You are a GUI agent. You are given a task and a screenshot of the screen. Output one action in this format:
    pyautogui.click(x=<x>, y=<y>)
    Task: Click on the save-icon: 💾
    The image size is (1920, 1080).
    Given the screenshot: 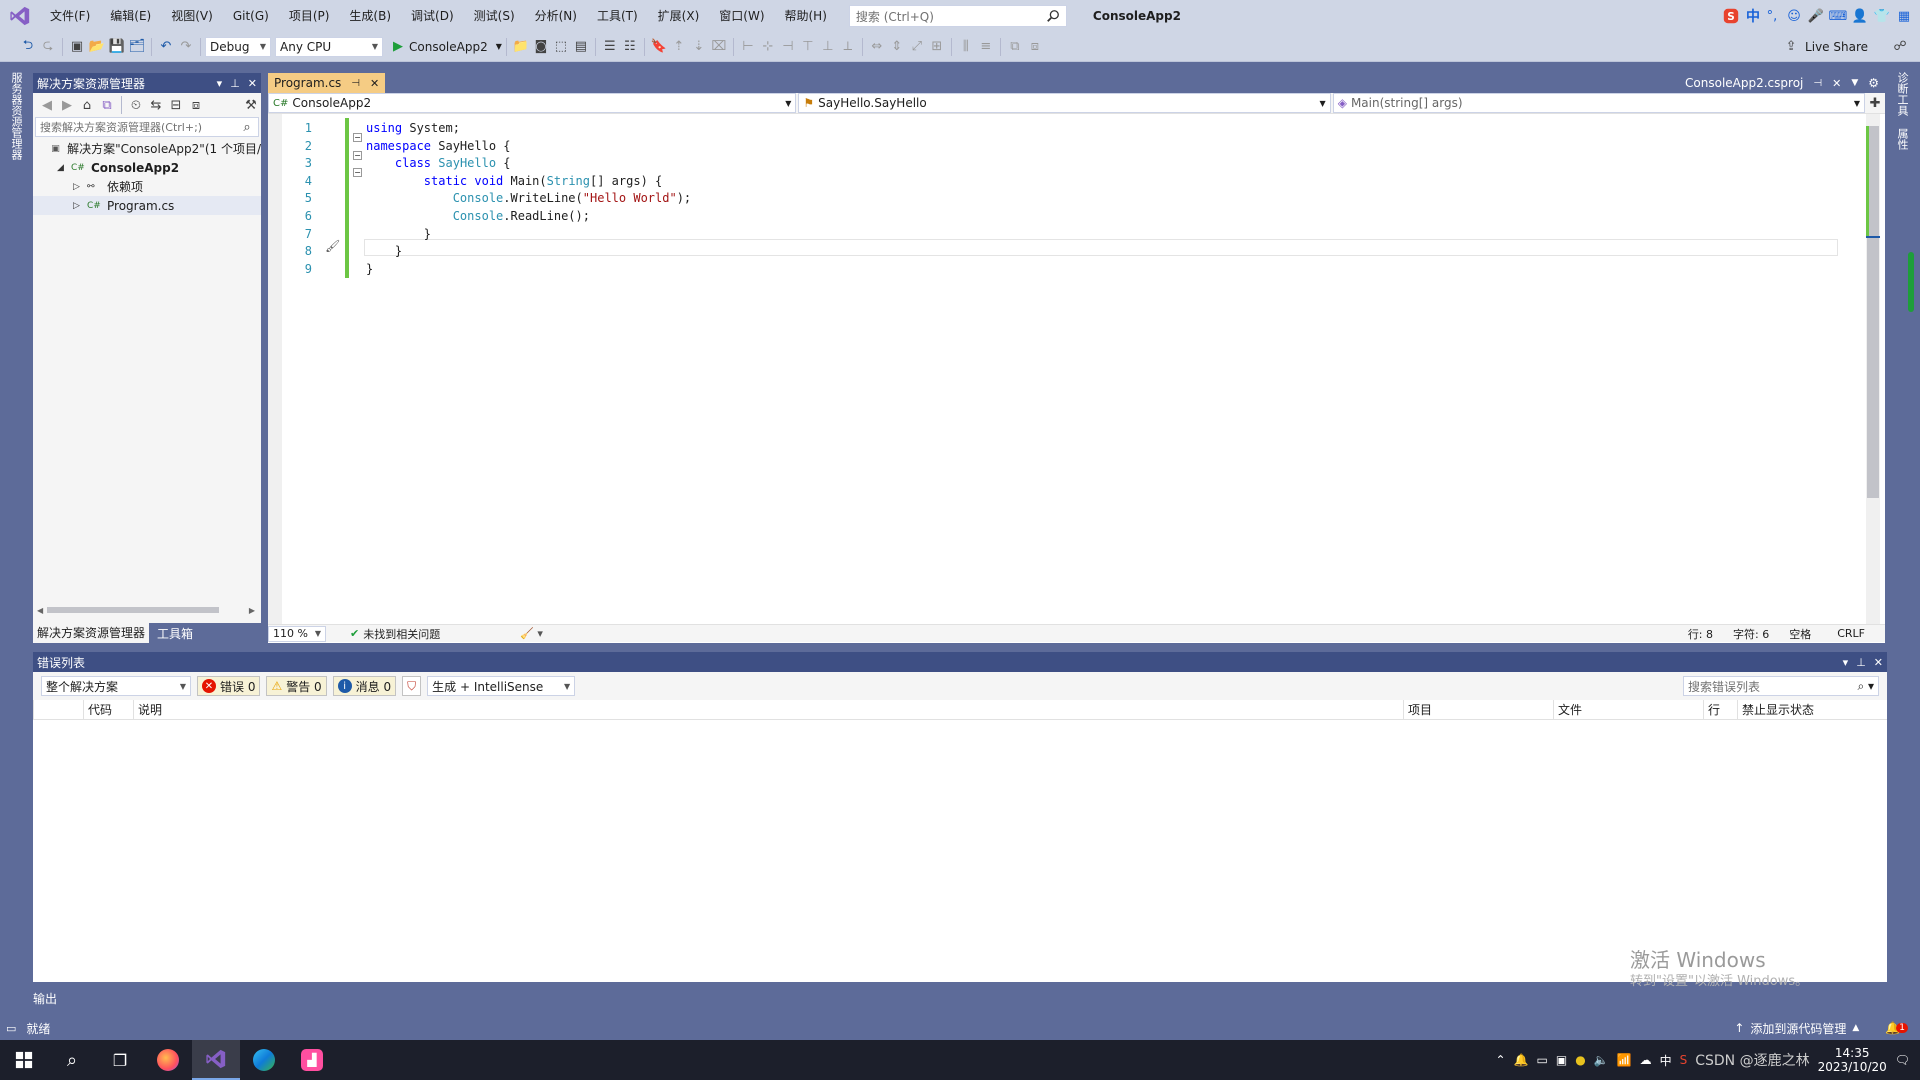 What is the action you would take?
    pyautogui.click(x=117, y=47)
    